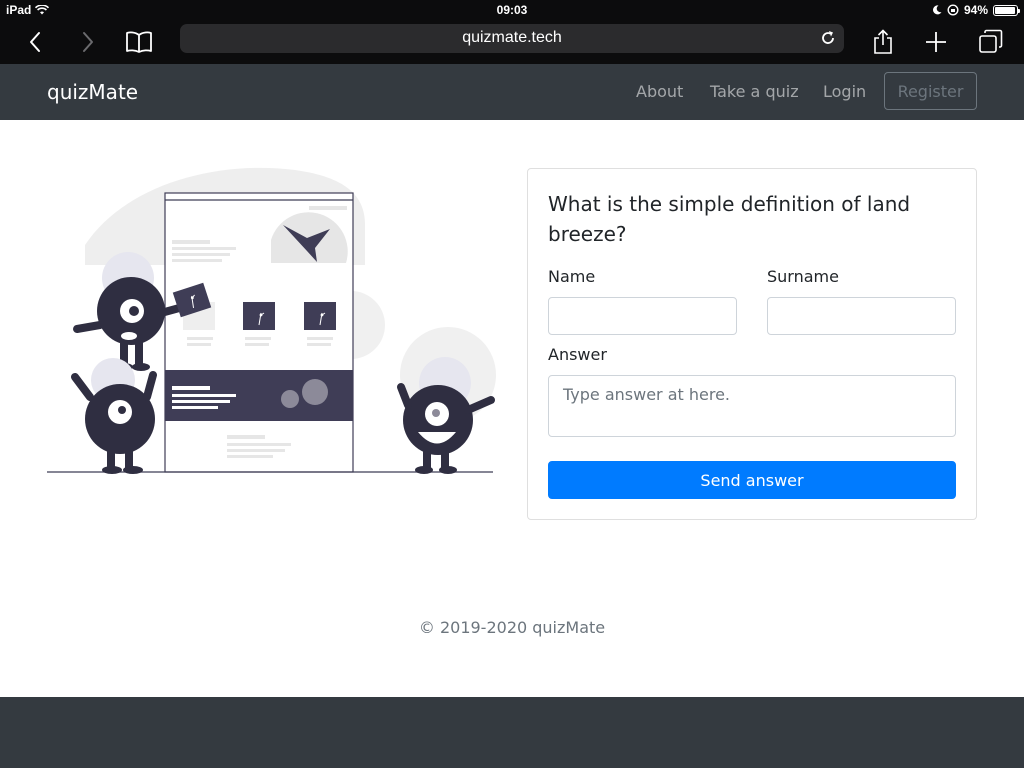 The height and width of the screenshot is (768, 1024). What do you see at coordinates (642, 316) in the screenshot?
I see `name-field` at bounding box center [642, 316].